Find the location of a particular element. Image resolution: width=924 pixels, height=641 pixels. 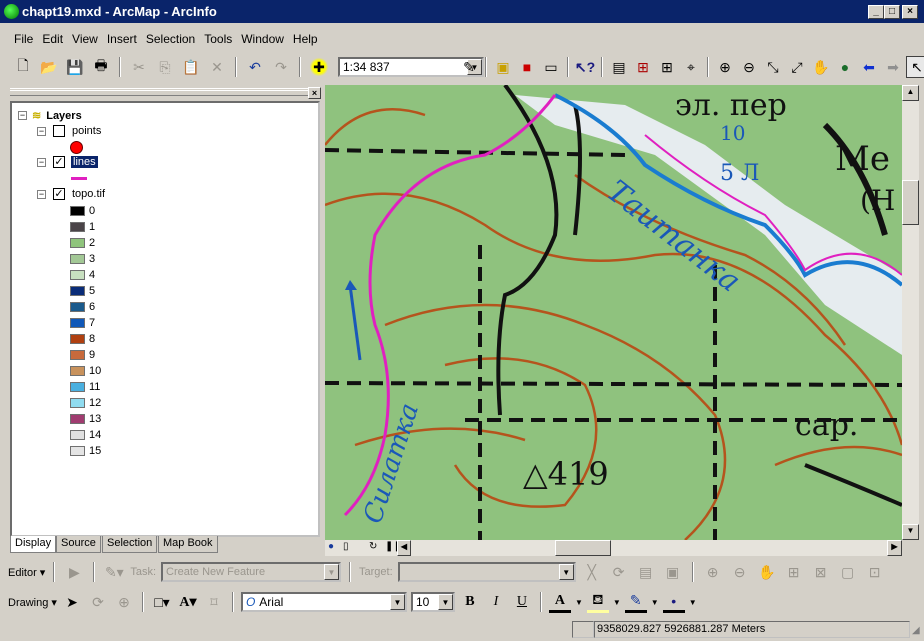

layout-view-button: ▯ is located at coordinates (346, 546).